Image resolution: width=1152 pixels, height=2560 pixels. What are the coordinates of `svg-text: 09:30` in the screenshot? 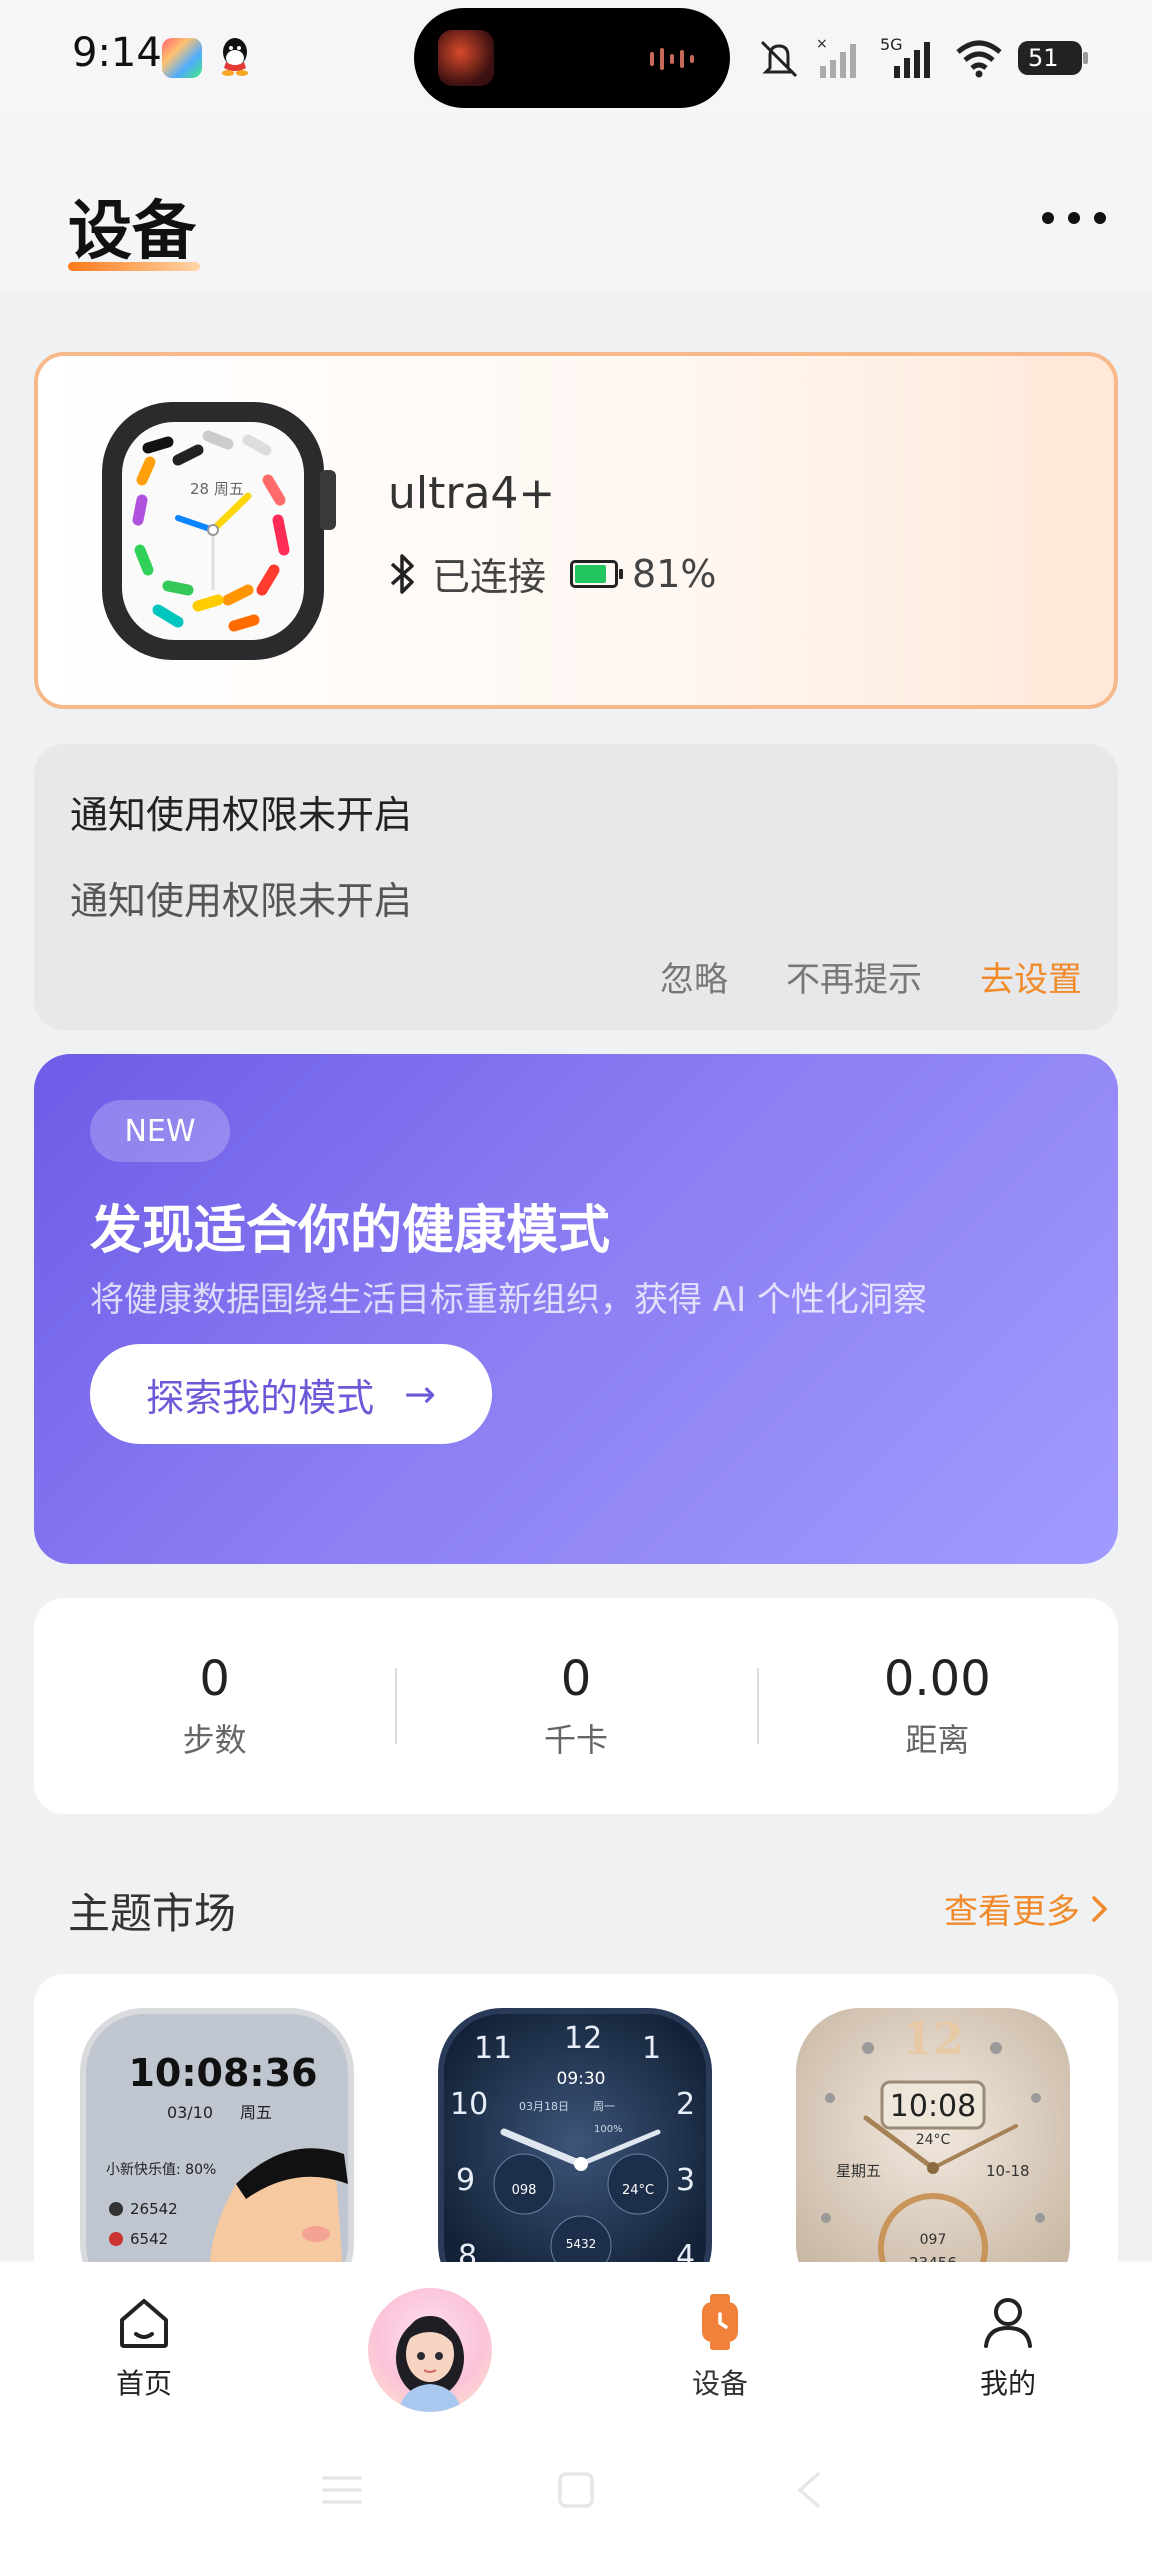 It's located at (581, 2079).